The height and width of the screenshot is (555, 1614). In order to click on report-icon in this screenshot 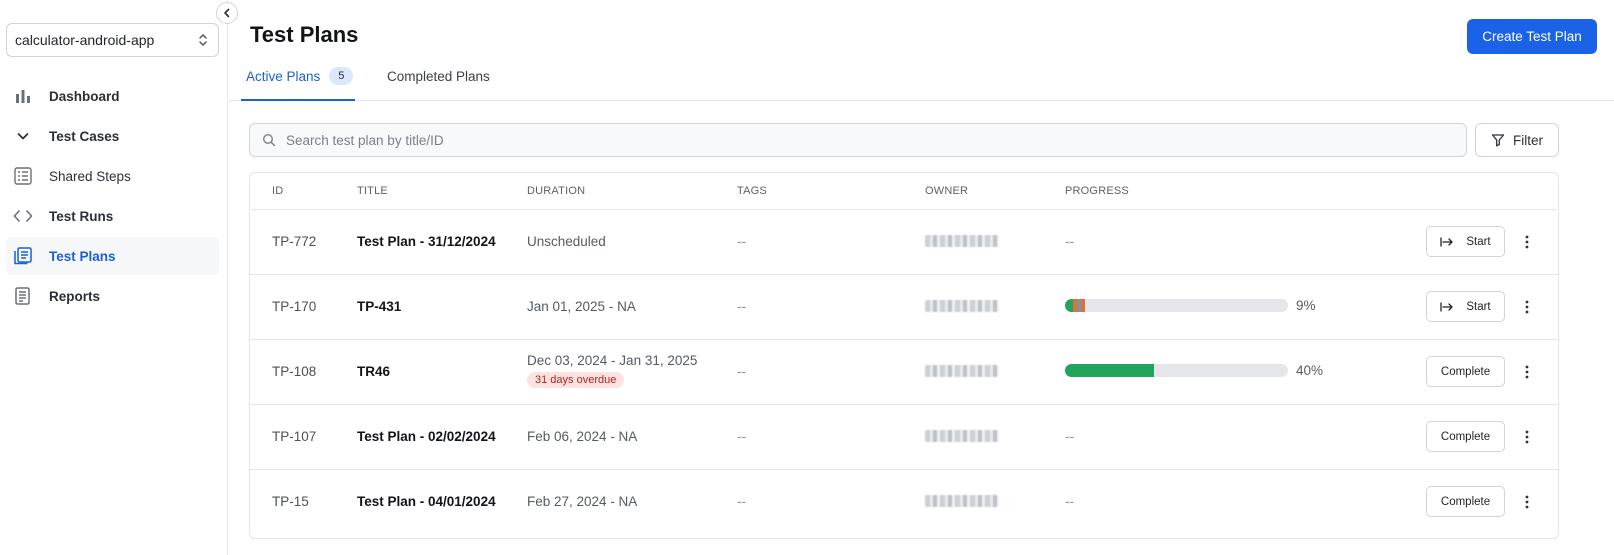, I will do `click(23, 296)`.